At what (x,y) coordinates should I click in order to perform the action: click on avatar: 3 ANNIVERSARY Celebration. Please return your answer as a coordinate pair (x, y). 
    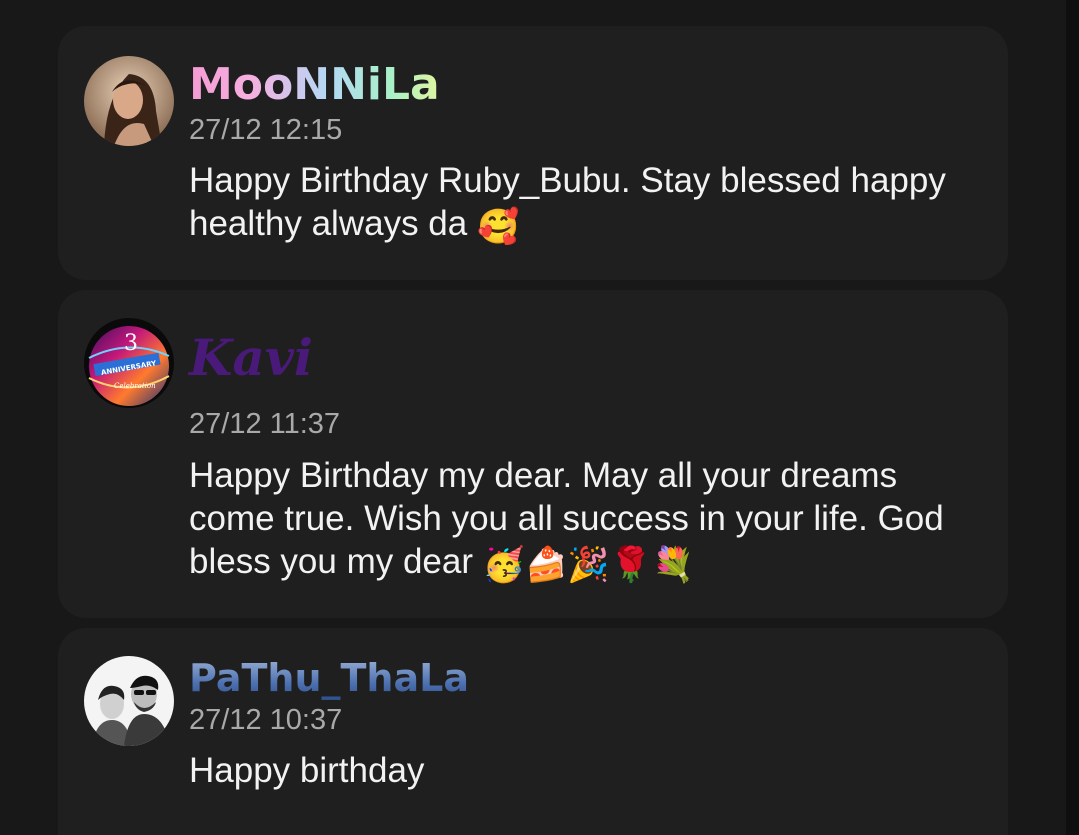
    Looking at the image, I should click on (129, 363).